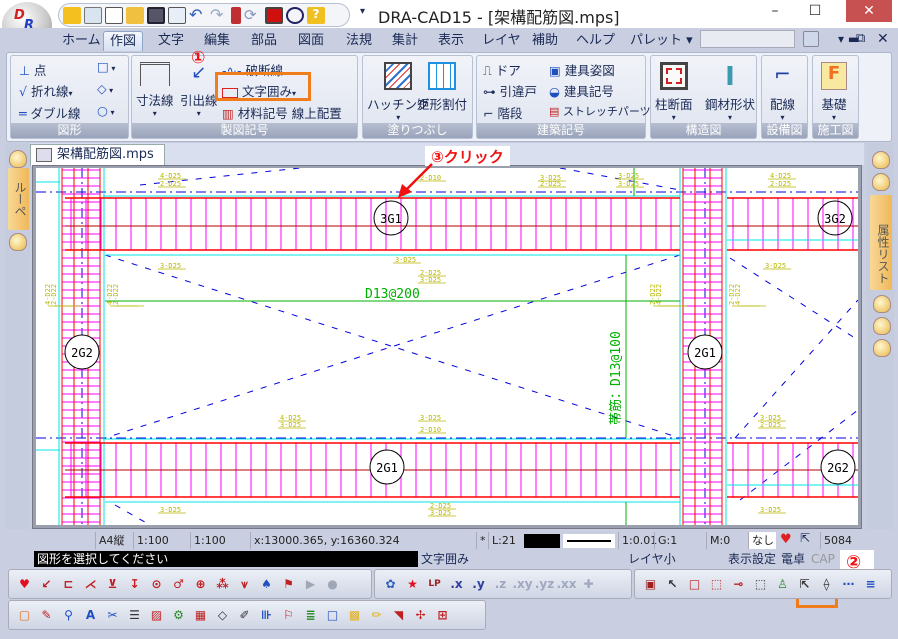 The width and height of the screenshot is (898, 639). What do you see at coordinates (222, 615) in the screenshot?
I see `eraser-icon: ◇` at bounding box center [222, 615].